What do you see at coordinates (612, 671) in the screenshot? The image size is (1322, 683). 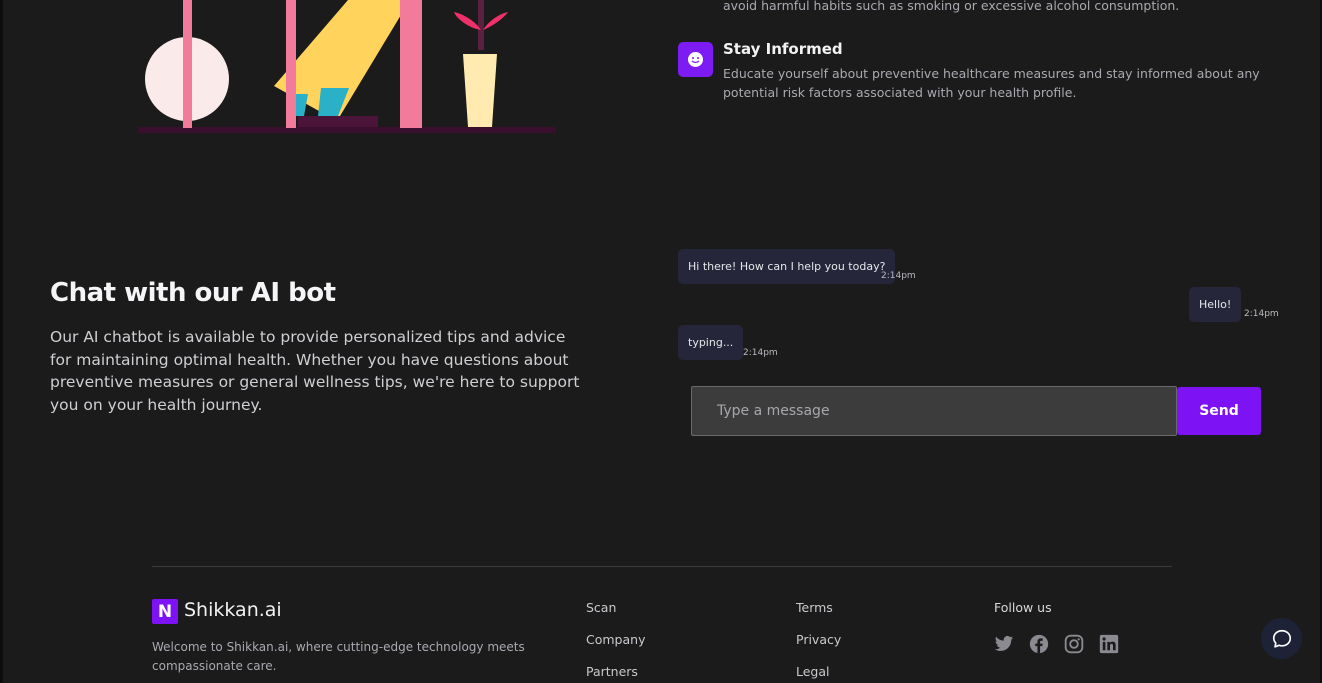 I see `footer-link-partners: Partners` at bounding box center [612, 671].